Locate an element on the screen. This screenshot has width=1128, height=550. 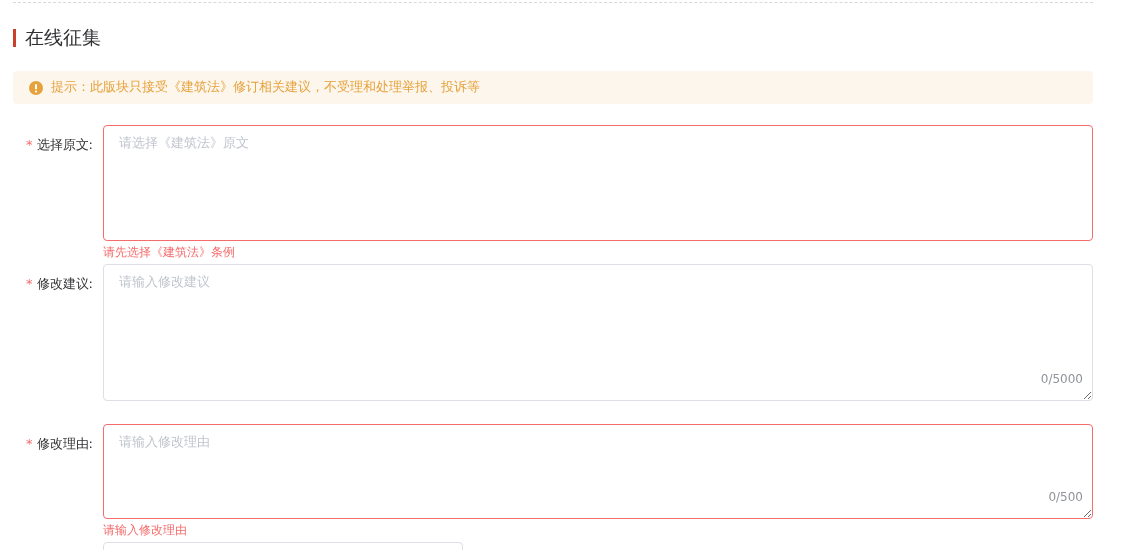
title-accent-bar is located at coordinates (14, 38).